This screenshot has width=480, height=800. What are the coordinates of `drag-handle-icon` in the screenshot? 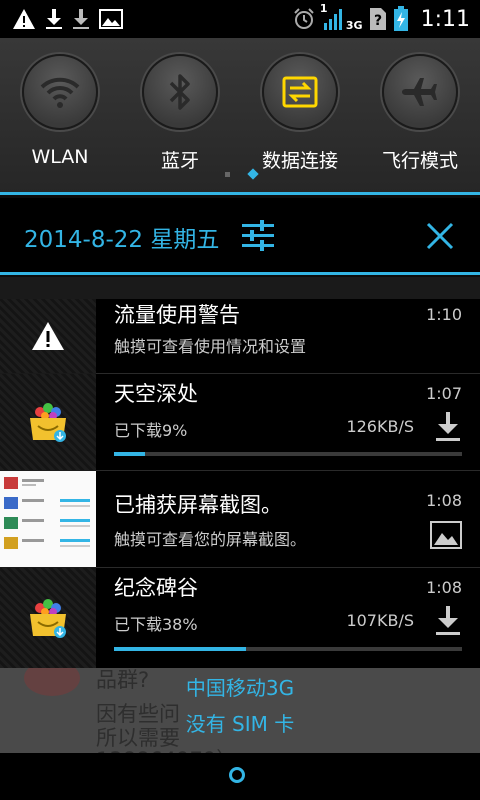 It's located at (237, 775).